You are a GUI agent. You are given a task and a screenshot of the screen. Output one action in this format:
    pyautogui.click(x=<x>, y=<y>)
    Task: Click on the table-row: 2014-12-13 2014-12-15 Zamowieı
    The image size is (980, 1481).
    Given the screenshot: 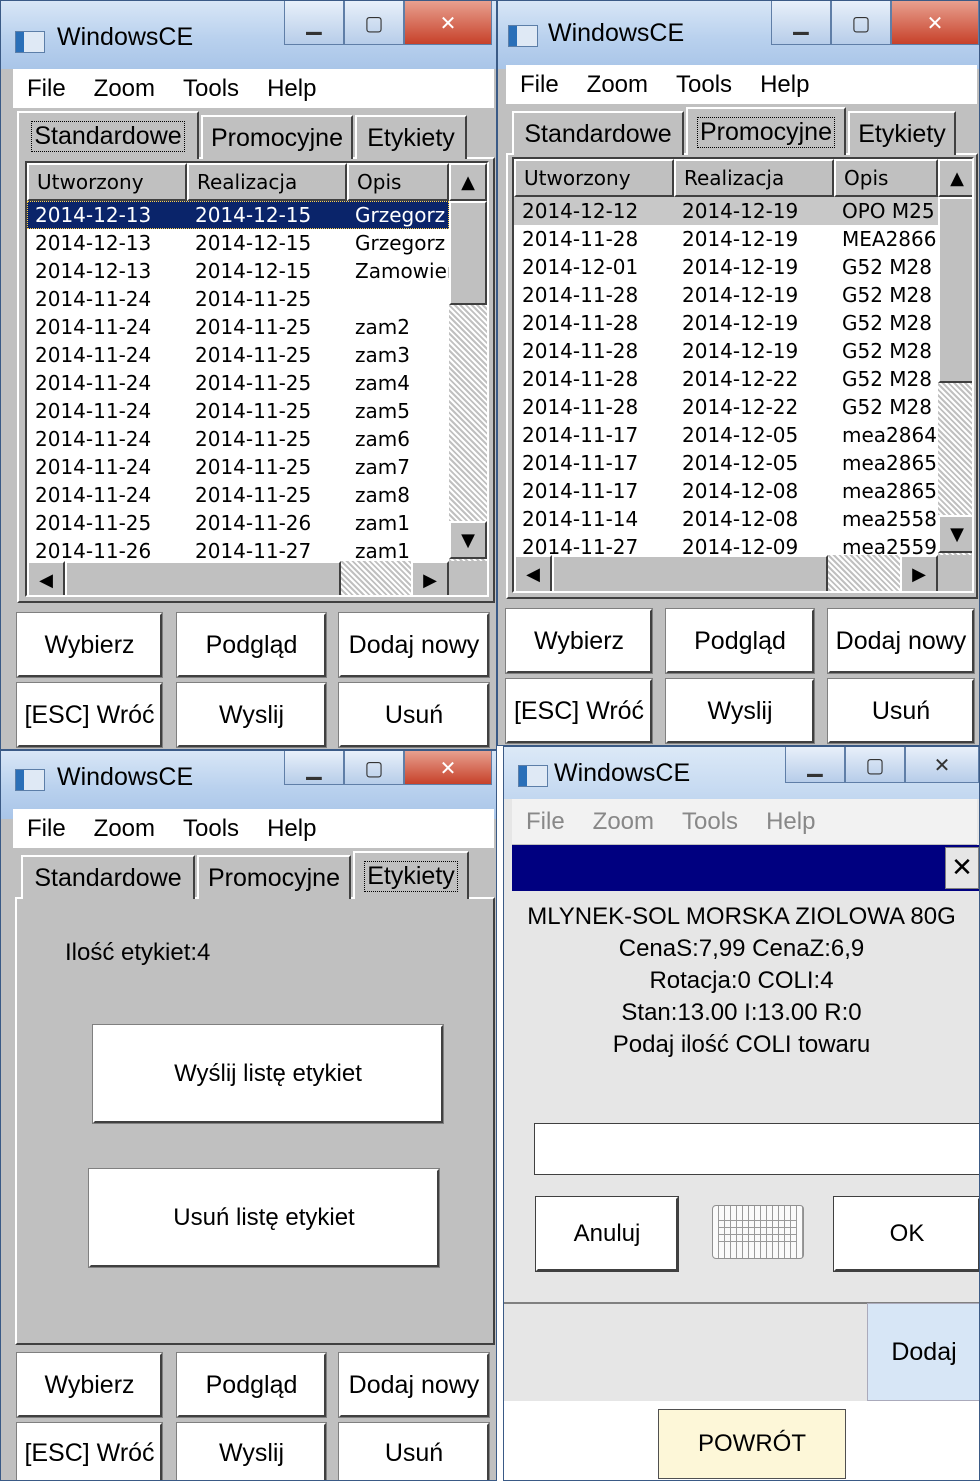 What is the action you would take?
    pyautogui.click(x=238, y=271)
    